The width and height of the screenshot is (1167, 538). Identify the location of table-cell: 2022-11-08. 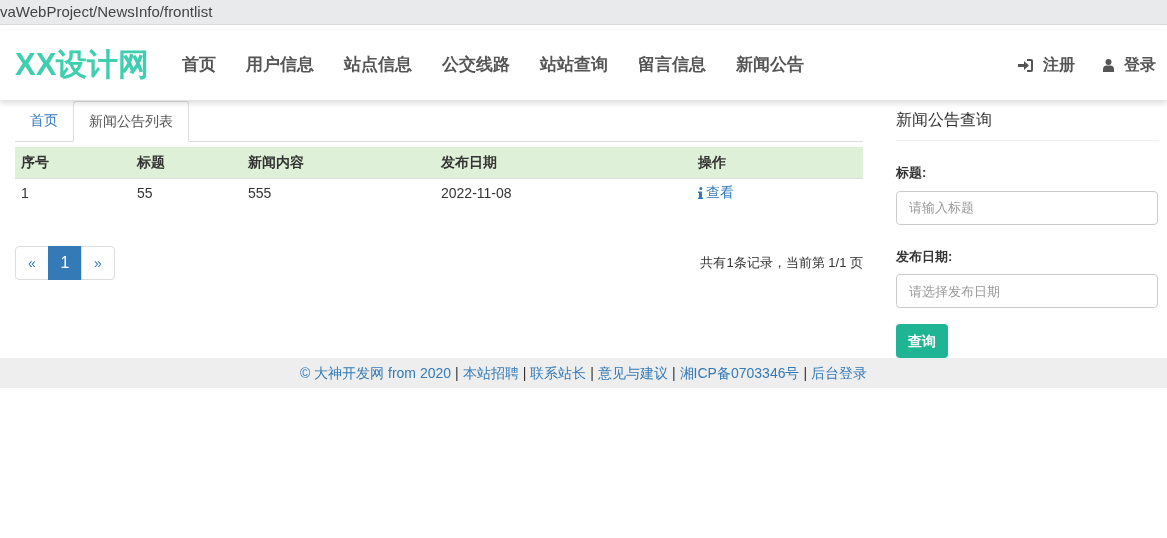
(563, 193).